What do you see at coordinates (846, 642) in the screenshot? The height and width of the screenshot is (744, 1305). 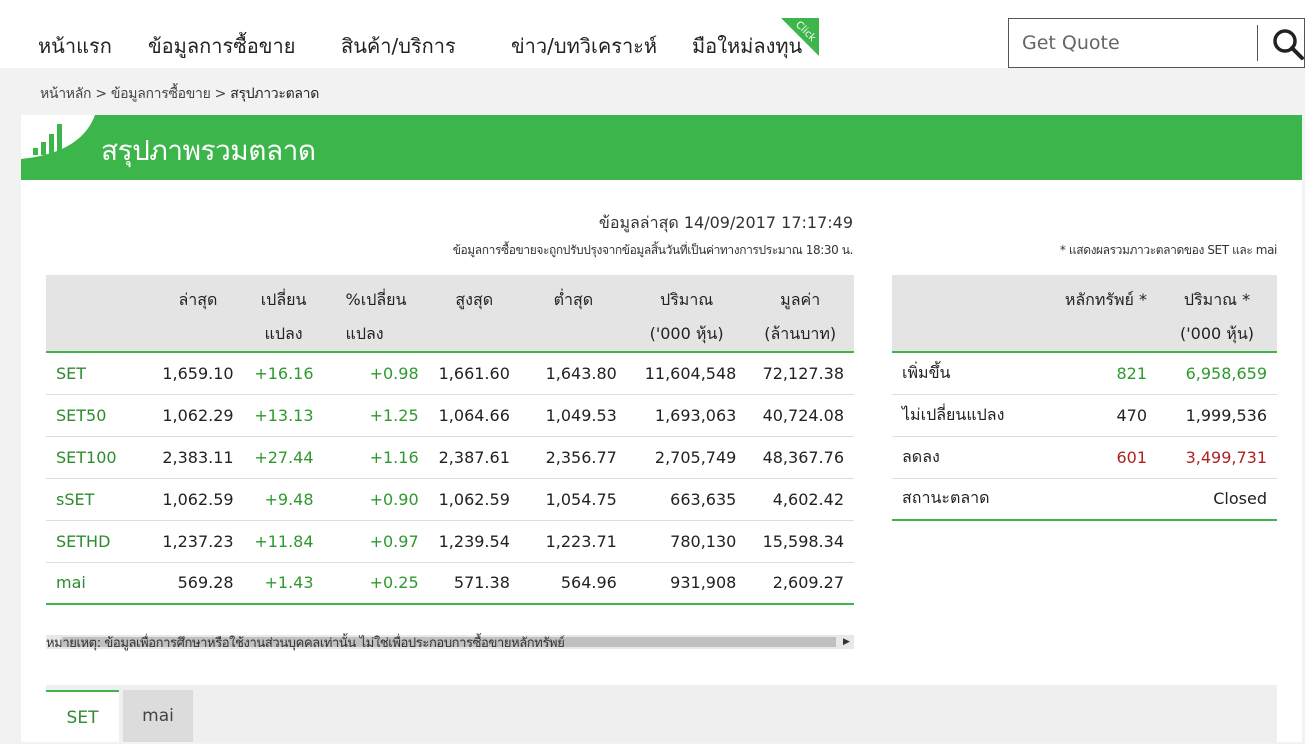 I see `scroll-right-icon: ▶` at bounding box center [846, 642].